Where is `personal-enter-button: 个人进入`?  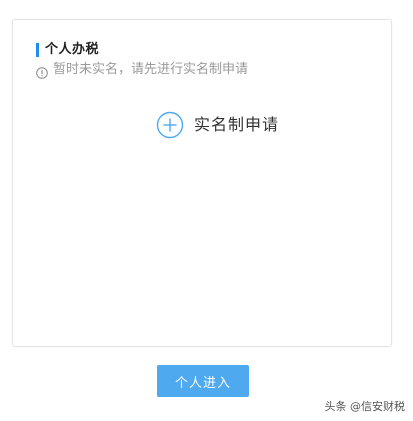 personal-enter-button: 个人进入 is located at coordinates (203, 381).